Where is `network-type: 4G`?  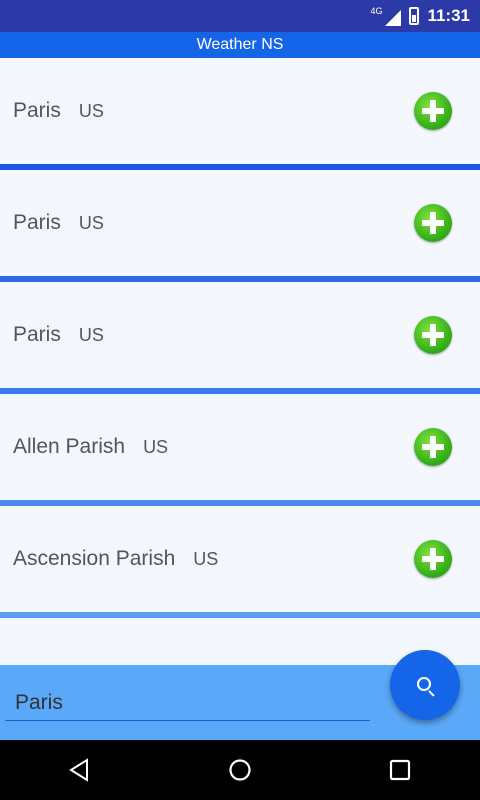 network-type: 4G is located at coordinates (376, 11).